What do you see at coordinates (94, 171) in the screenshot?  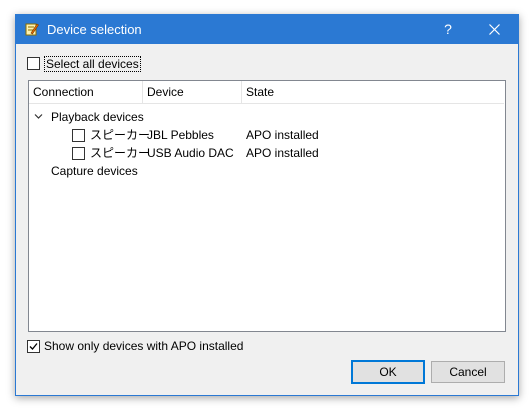 I see `group-label-capture: Capture devices` at bounding box center [94, 171].